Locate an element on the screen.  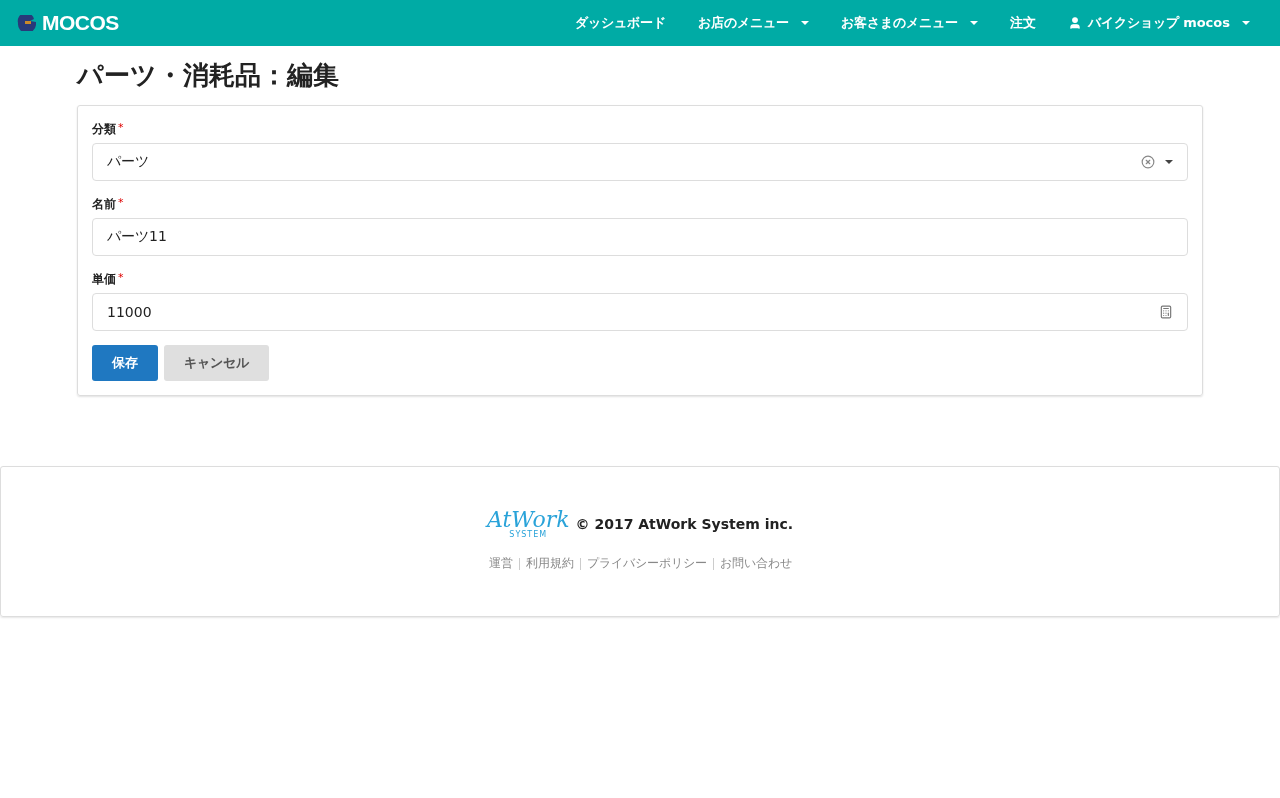
nav-item: お店のメニュー is located at coordinates (753, 23).